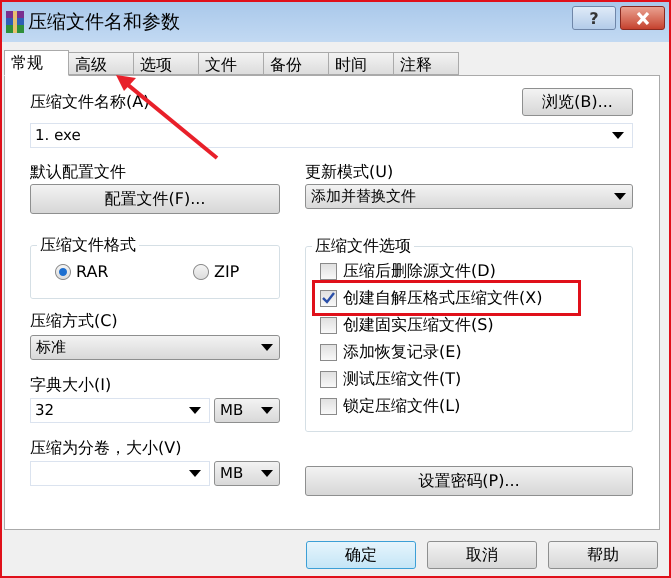  I want to click on close-icon, so click(643, 18).